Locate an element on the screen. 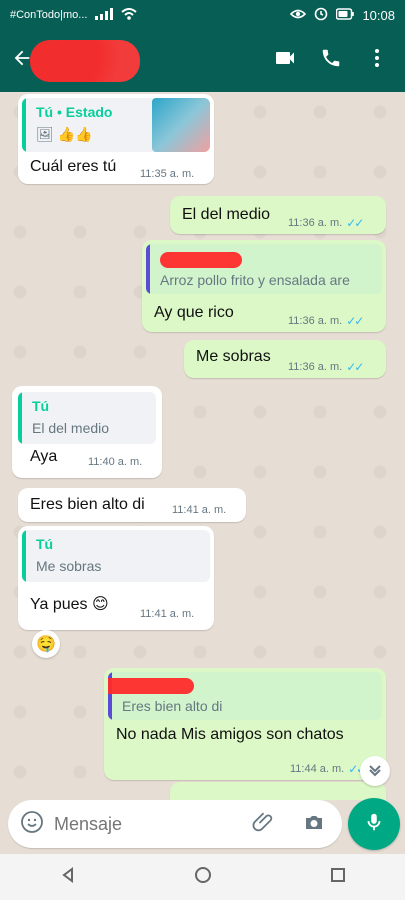  message-bubble-incoming: Tú El del medio Aya 11:40 a. m. is located at coordinates (87, 432).